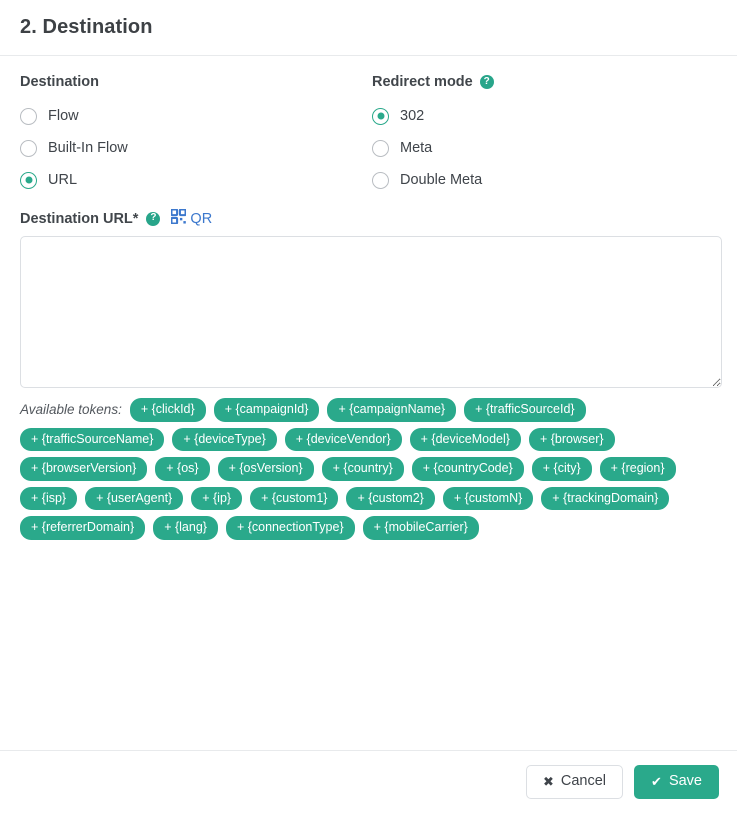  I want to click on close-icon: ✖, so click(548, 781).